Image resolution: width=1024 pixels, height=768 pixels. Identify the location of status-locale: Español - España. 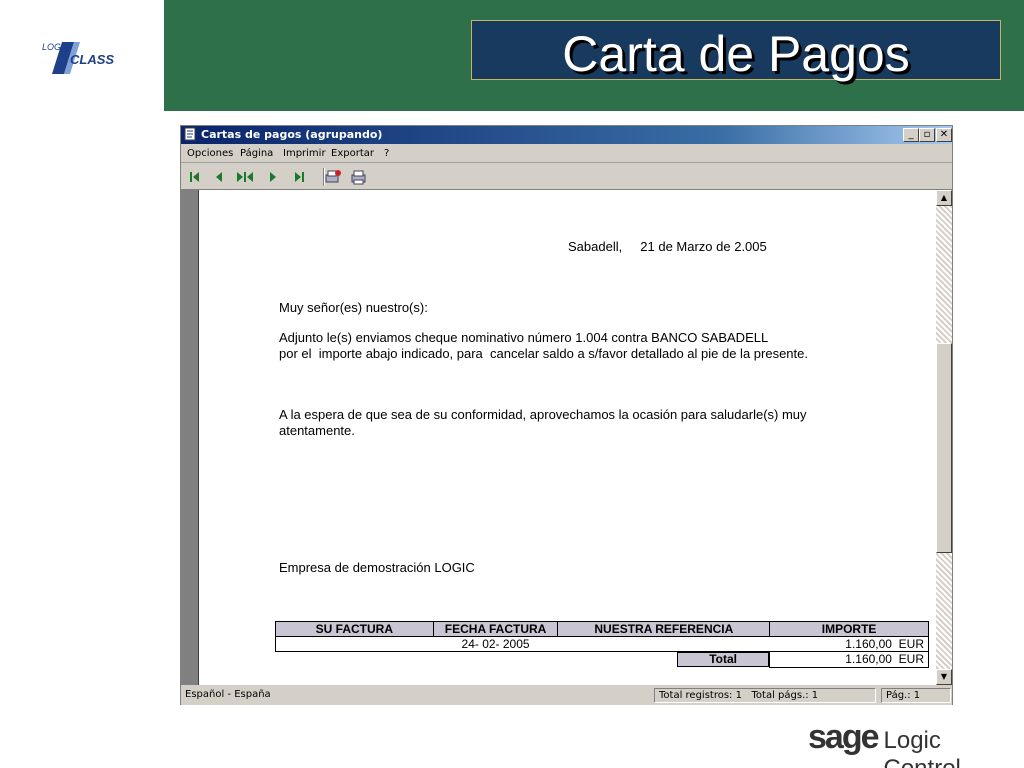
(228, 694).